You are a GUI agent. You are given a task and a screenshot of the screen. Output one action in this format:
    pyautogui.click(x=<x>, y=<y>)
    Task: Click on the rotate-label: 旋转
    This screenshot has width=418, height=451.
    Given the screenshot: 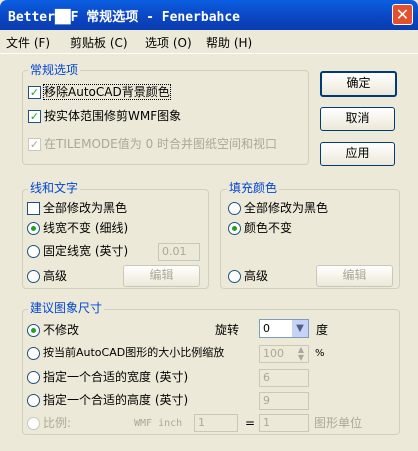 What is the action you would take?
    pyautogui.click(x=227, y=330)
    